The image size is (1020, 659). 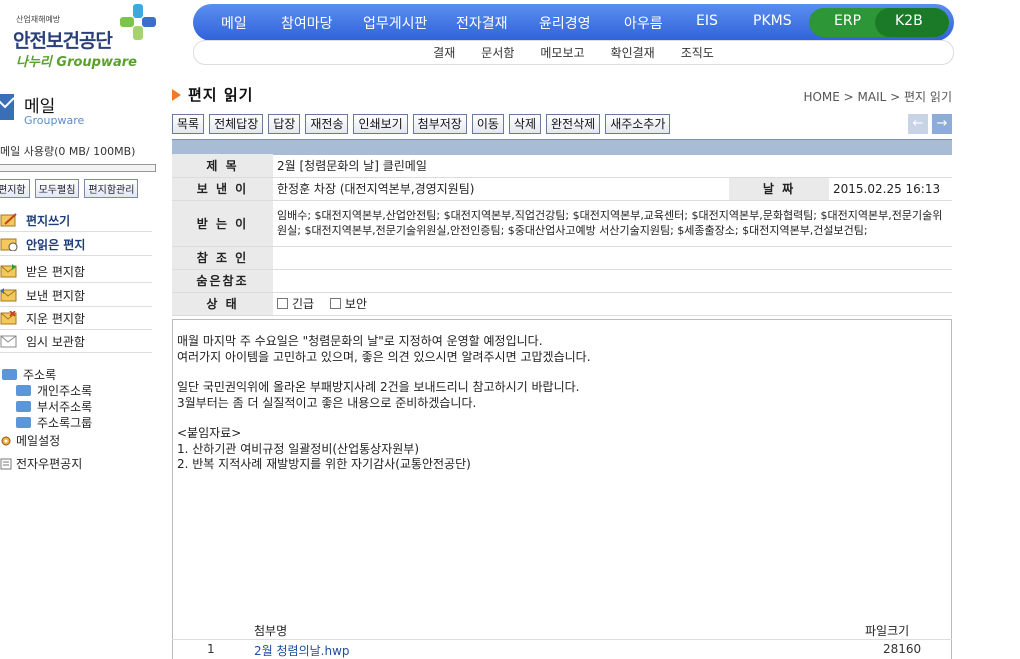 I want to click on next-mail-arrow-icon: →, so click(x=942, y=124).